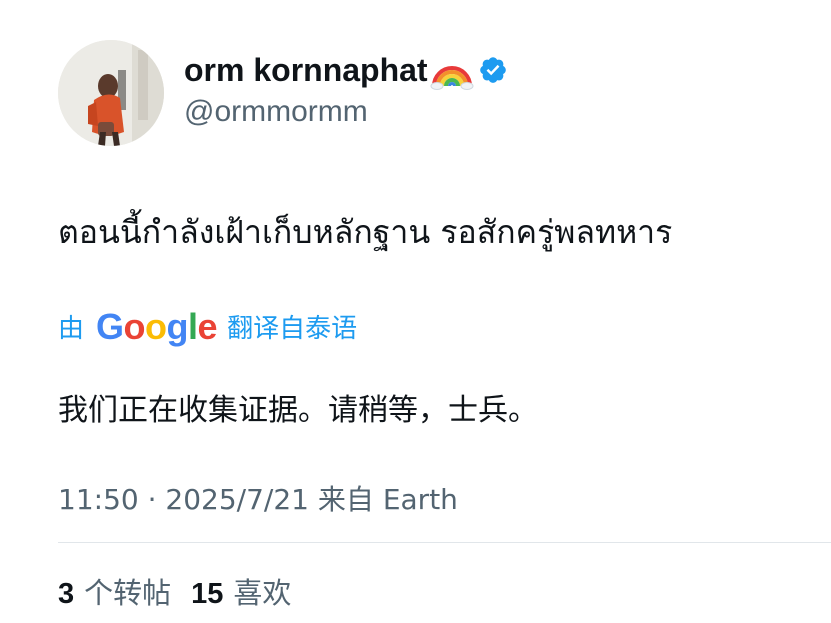 This screenshot has width=831, height=623. I want to click on tweet-location: Earth, so click(420, 499).